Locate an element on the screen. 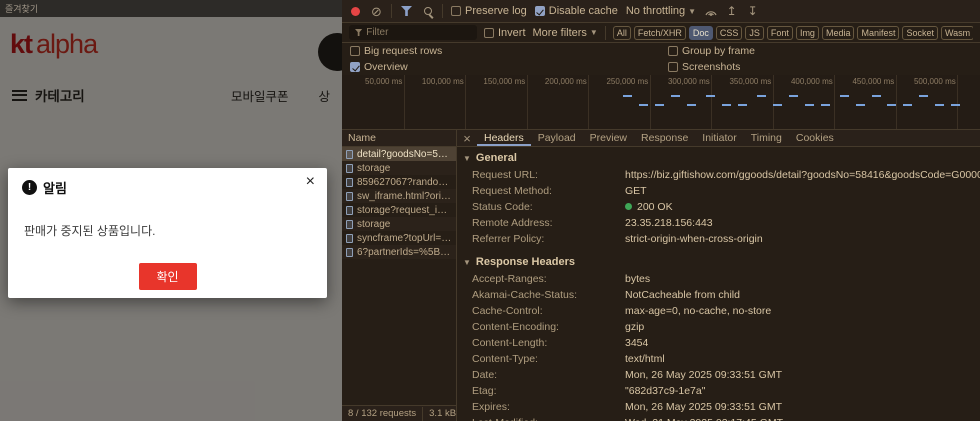 This screenshot has width=980, height=421. import-har-icon: ↥ is located at coordinates (731, 11).